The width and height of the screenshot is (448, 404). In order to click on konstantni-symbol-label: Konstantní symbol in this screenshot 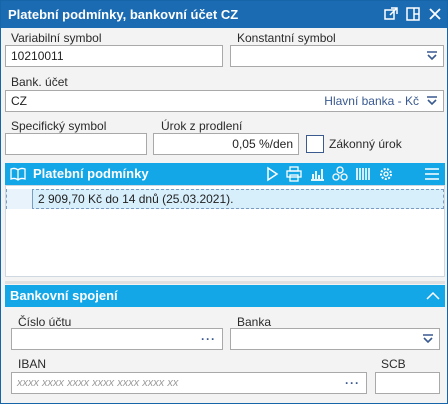, I will do `click(286, 38)`.